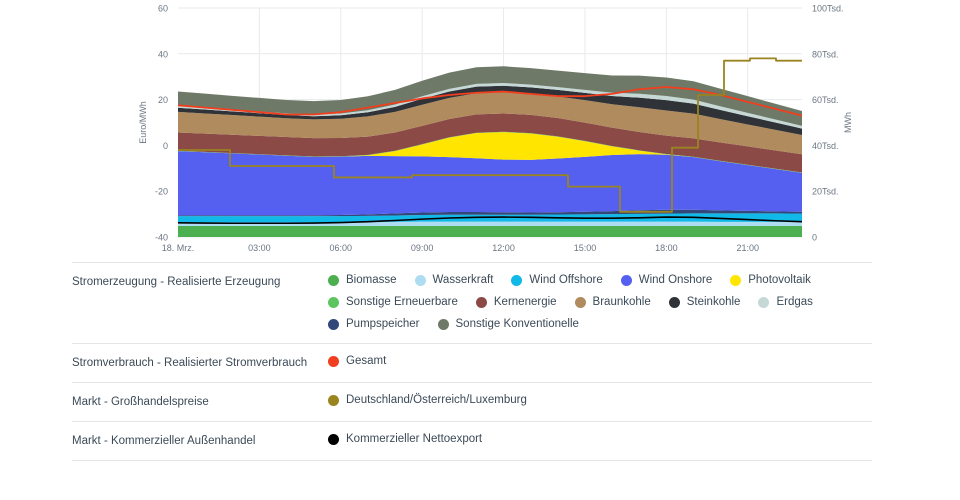 The width and height of the screenshot is (960, 500). What do you see at coordinates (259, 248) in the screenshot?
I see `x-axis-tick-label: 03:00` at bounding box center [259, 248].